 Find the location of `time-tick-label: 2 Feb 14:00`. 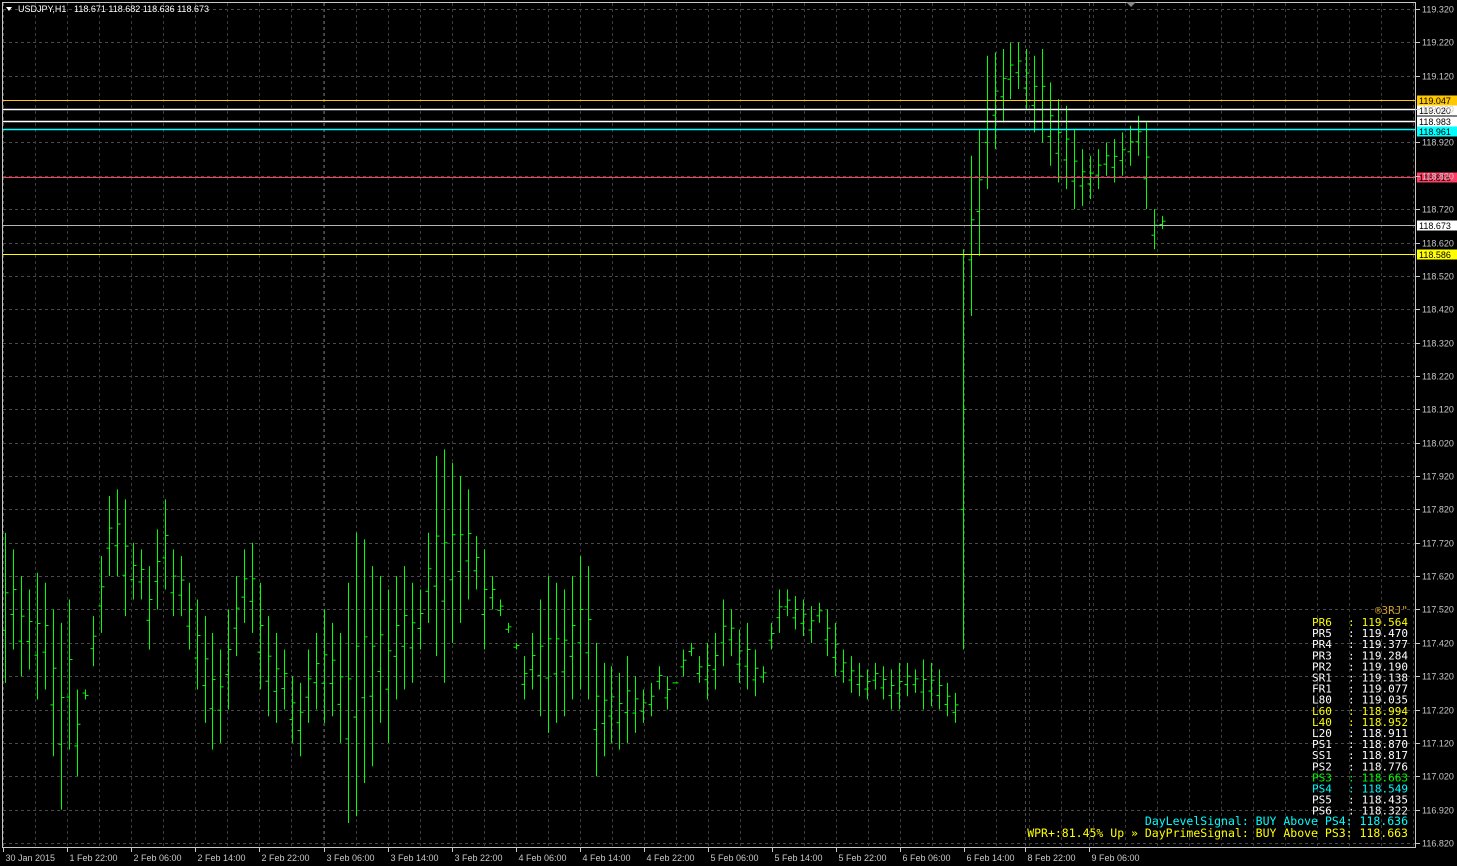

time-tick-label: 2 Feb 14:00 is located at coordinates (222, 858).